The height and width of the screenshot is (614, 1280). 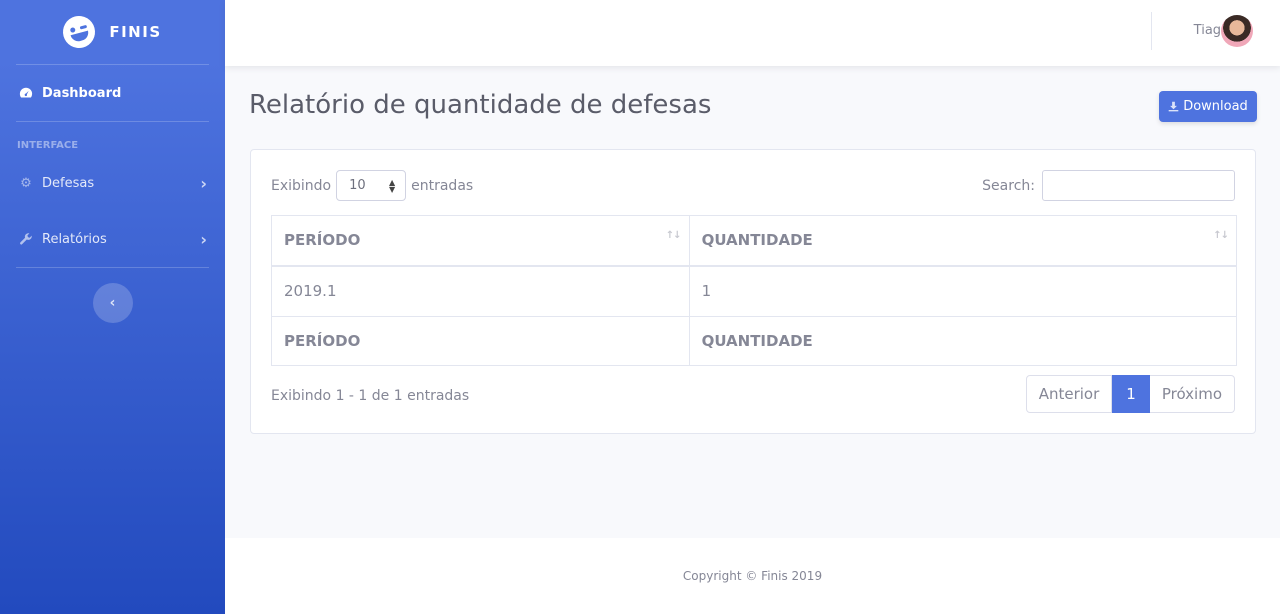 What do you see at coordinates (1069, 394) in the screenshot?
I see `pagination-previous-button: Anterior` at bounding box center [1069, 394].